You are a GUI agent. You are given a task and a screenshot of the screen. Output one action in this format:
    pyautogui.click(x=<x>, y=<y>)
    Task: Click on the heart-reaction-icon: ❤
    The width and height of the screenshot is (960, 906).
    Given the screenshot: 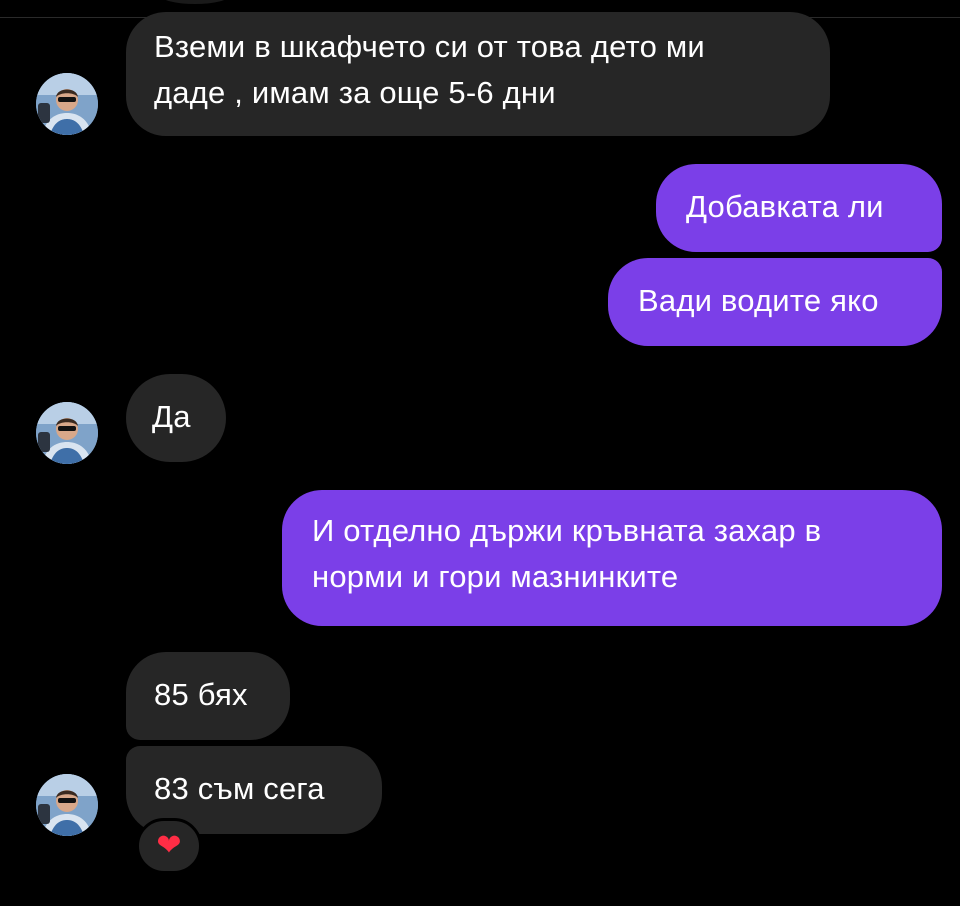 What is the action you would take?
    pyautogui.click(x=169, y=846)
    